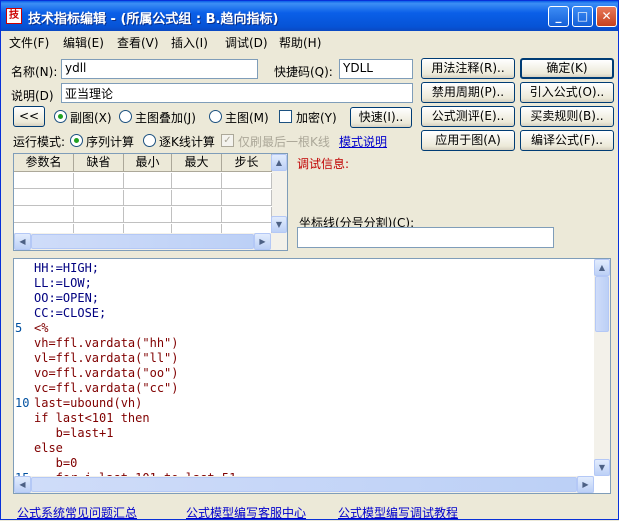 This screenshot has width=619, height=521. I want to click on code-line: 5 <%, so click(304, 328).